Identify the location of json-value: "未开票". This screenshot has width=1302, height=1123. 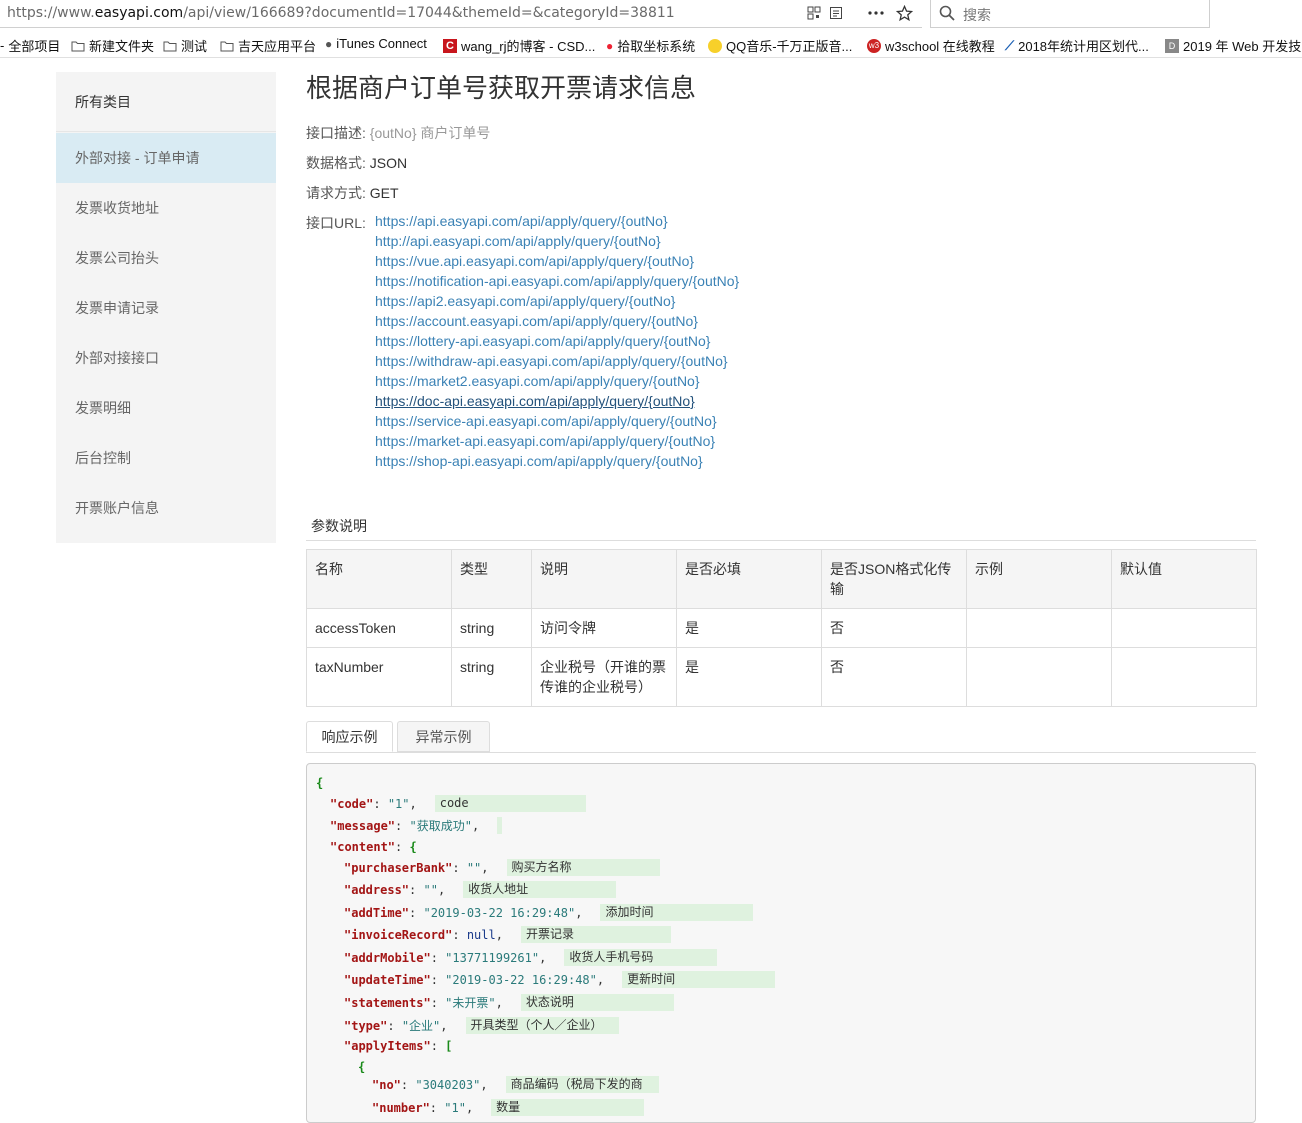
(470, 1003).